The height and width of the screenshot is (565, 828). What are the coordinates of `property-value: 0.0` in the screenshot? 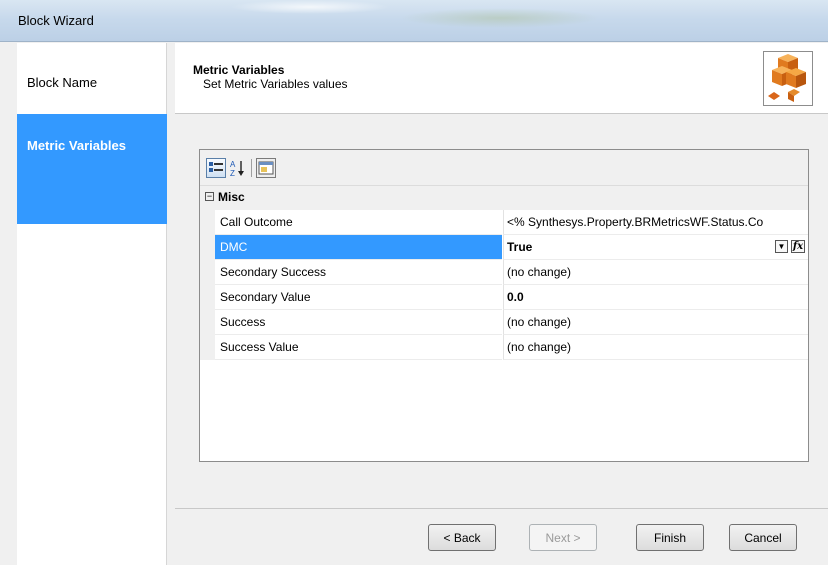 It's located at (655, 297).